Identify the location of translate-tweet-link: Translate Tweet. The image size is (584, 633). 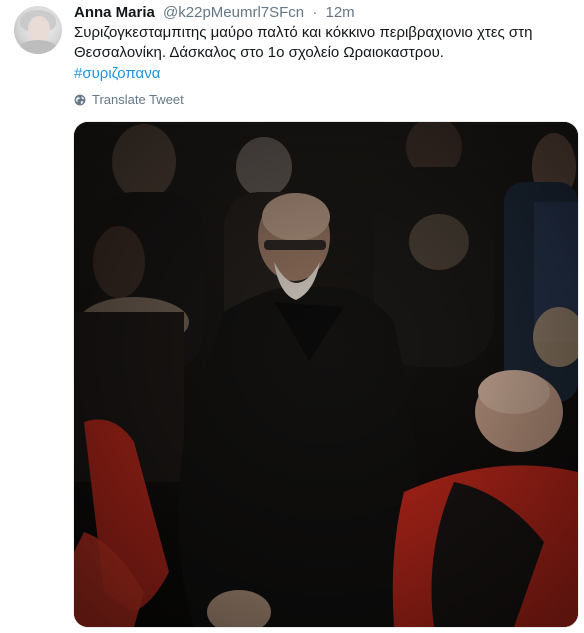
(129, 100).